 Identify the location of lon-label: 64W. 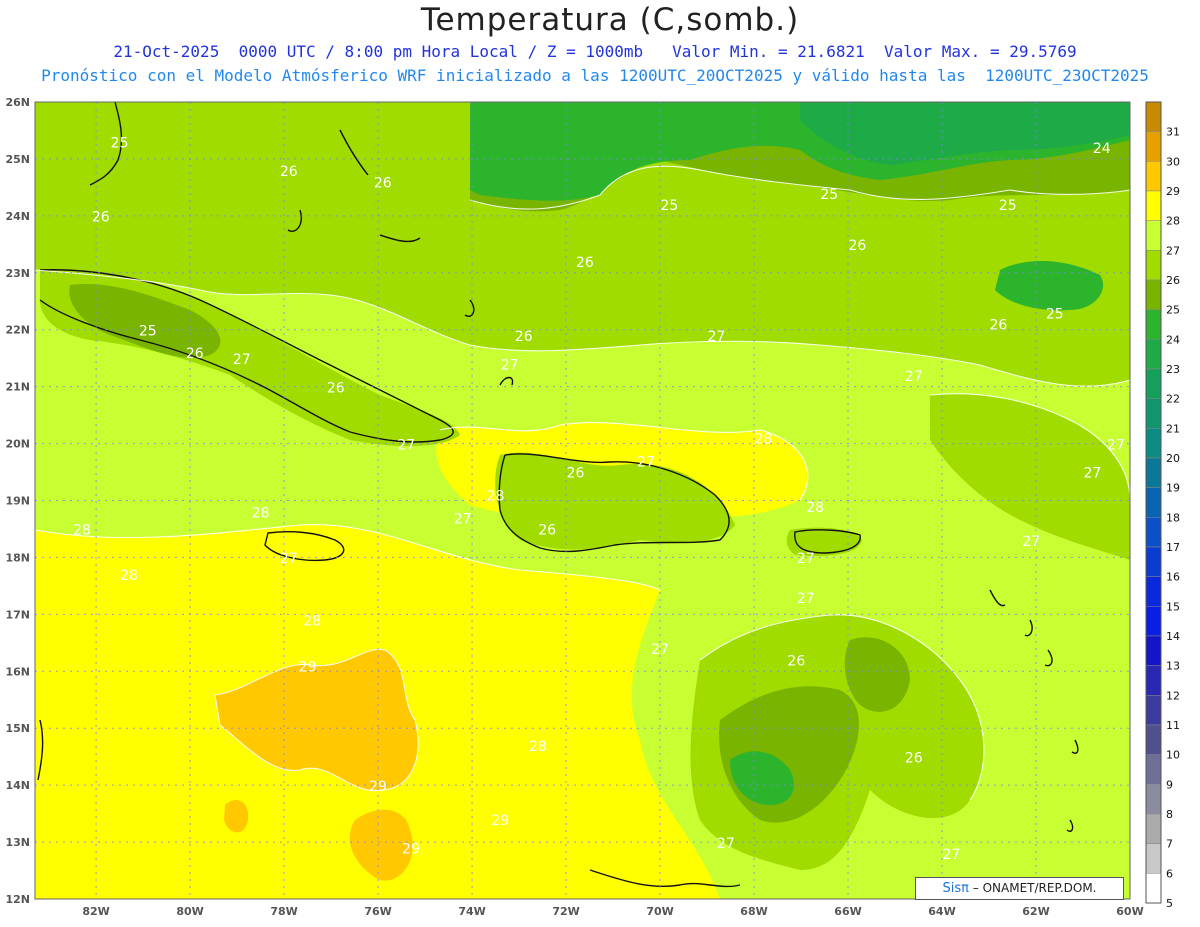
(941, 911).